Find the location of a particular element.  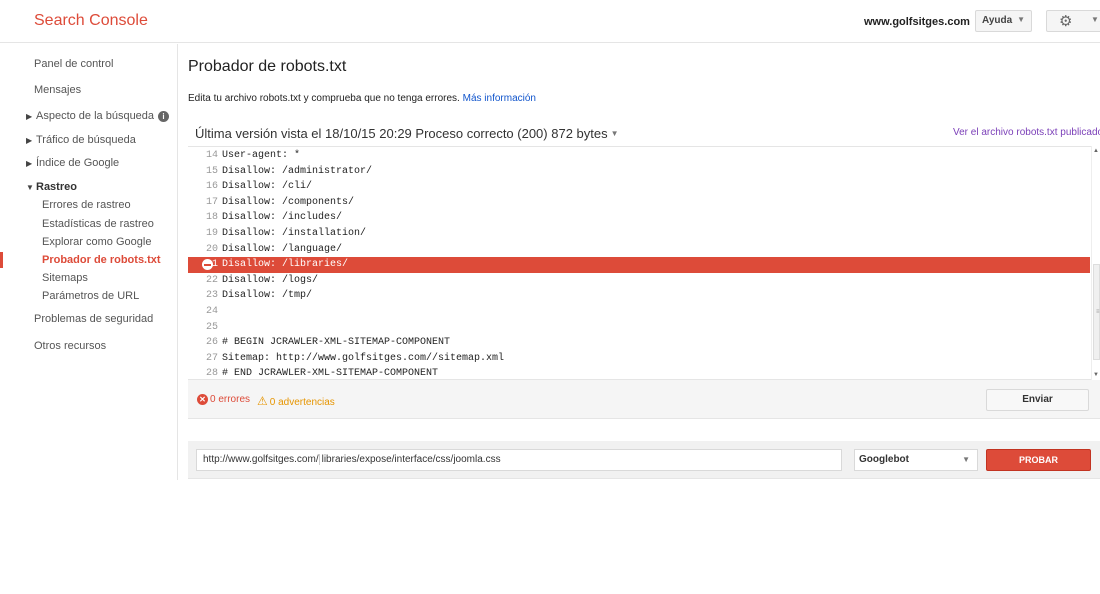

code-line: 18 Disallow: /includes/ is located at coordinates (274, 218).